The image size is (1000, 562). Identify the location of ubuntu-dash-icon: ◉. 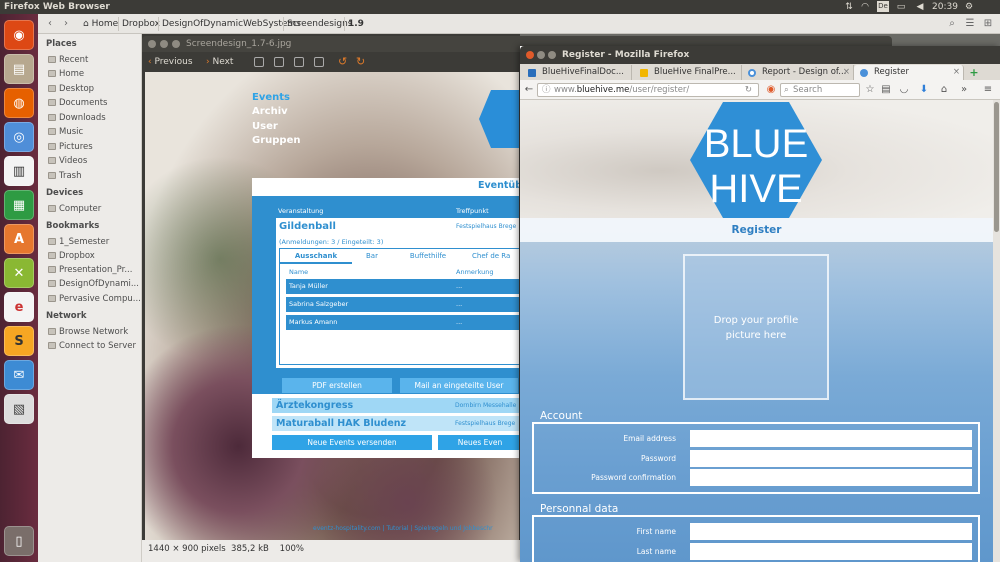
(19, 35).